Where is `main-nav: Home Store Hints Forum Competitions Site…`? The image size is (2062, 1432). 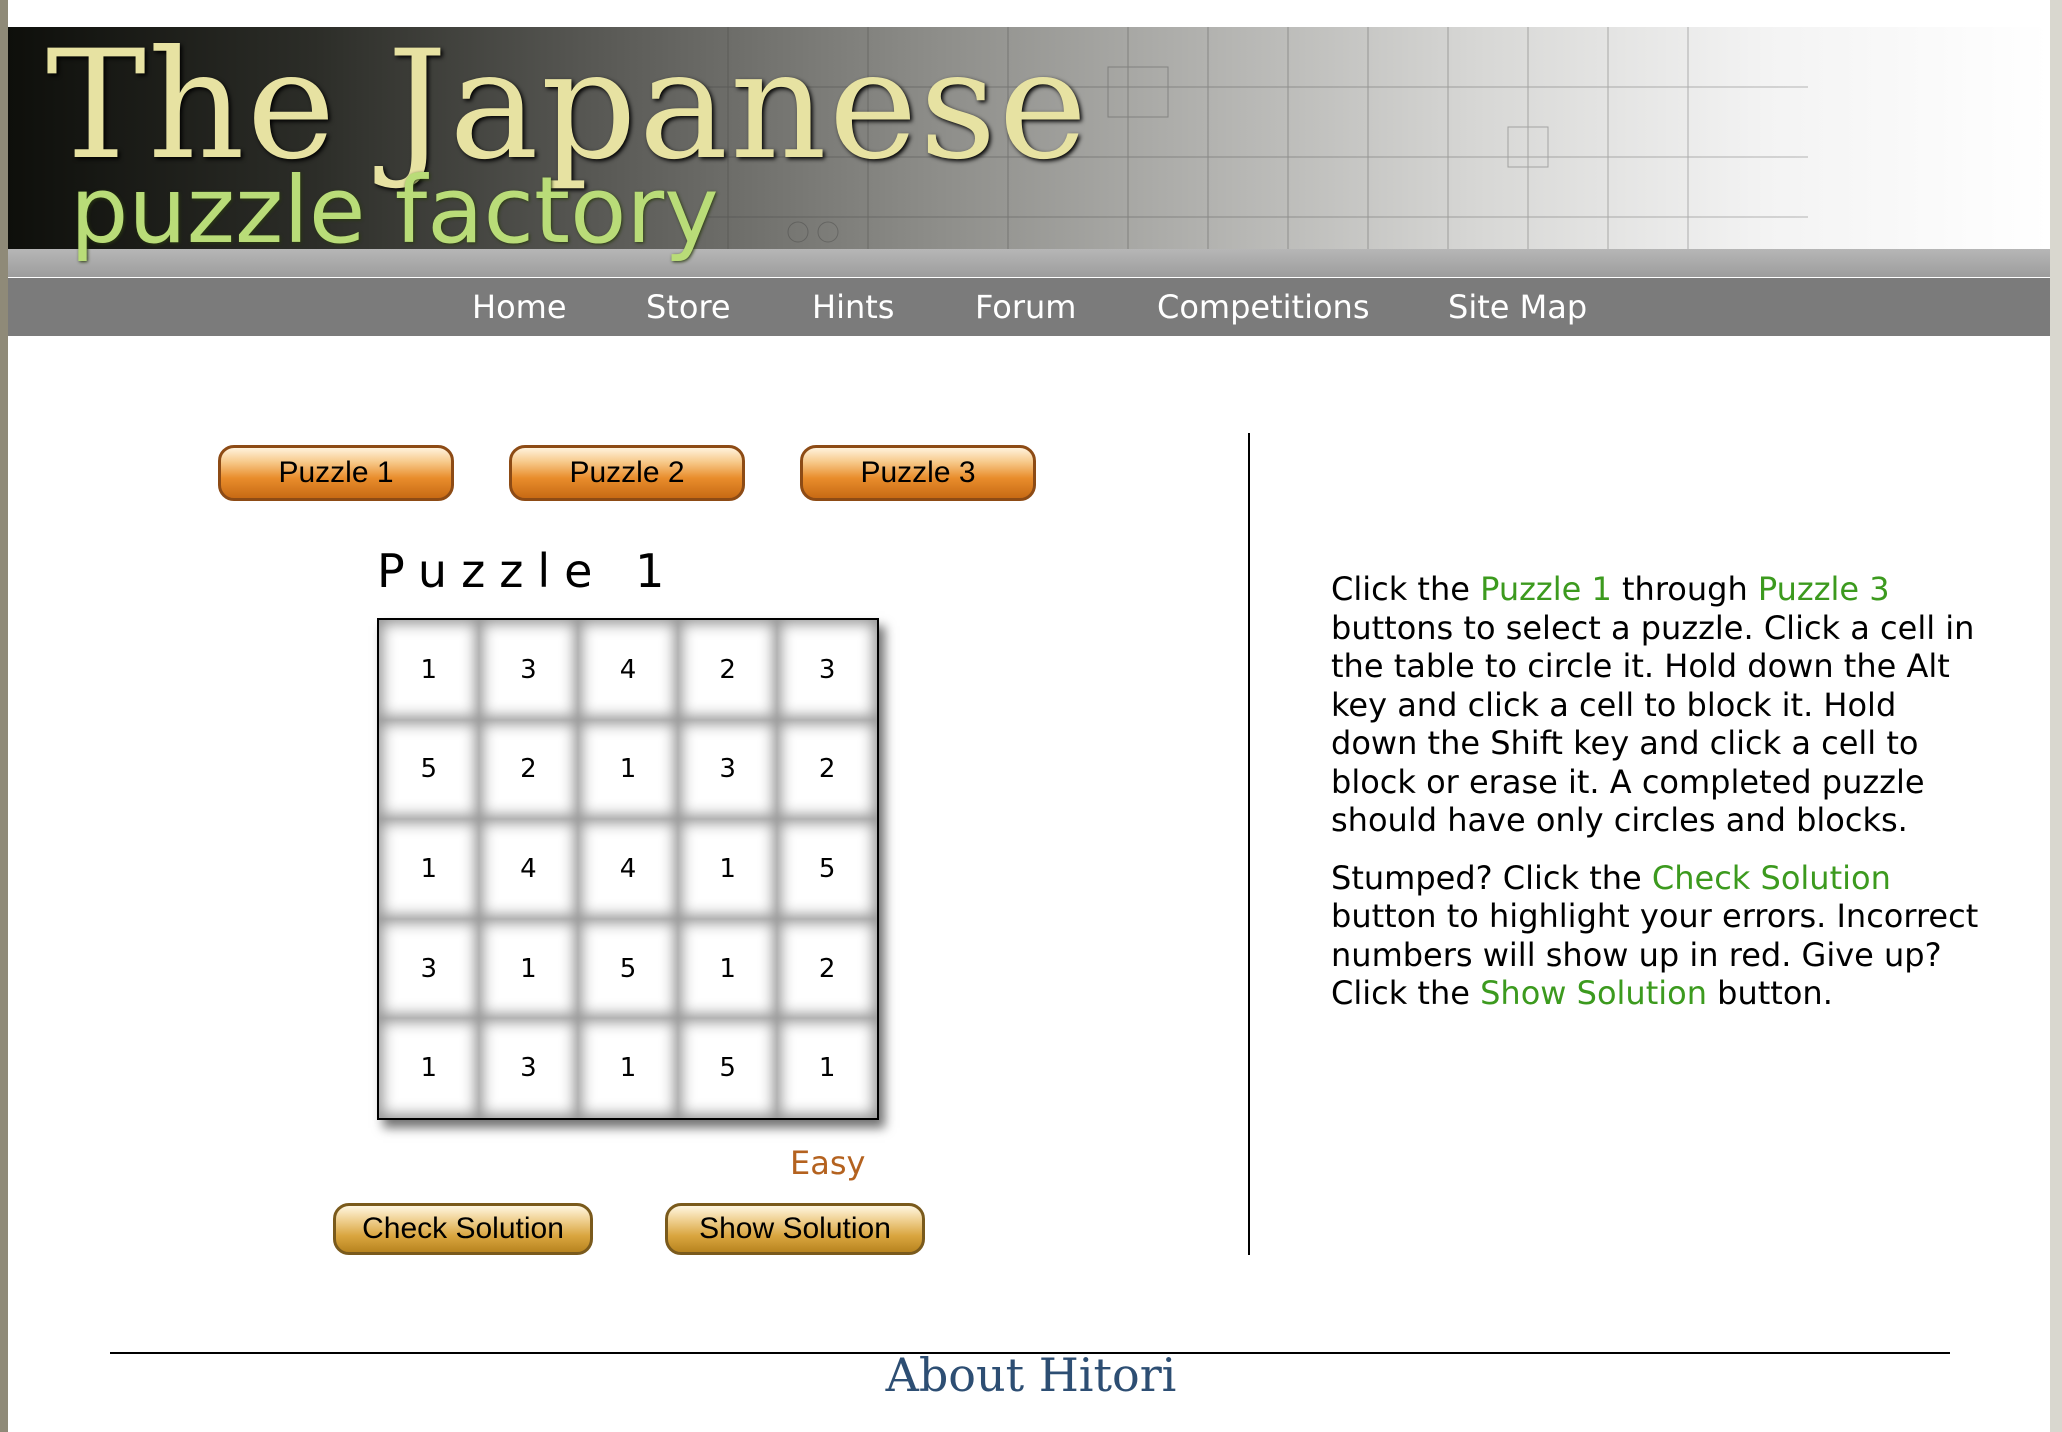 main-nav: Home Store Hints Forum Competitions Site… is located at coordinates (1029, 307).